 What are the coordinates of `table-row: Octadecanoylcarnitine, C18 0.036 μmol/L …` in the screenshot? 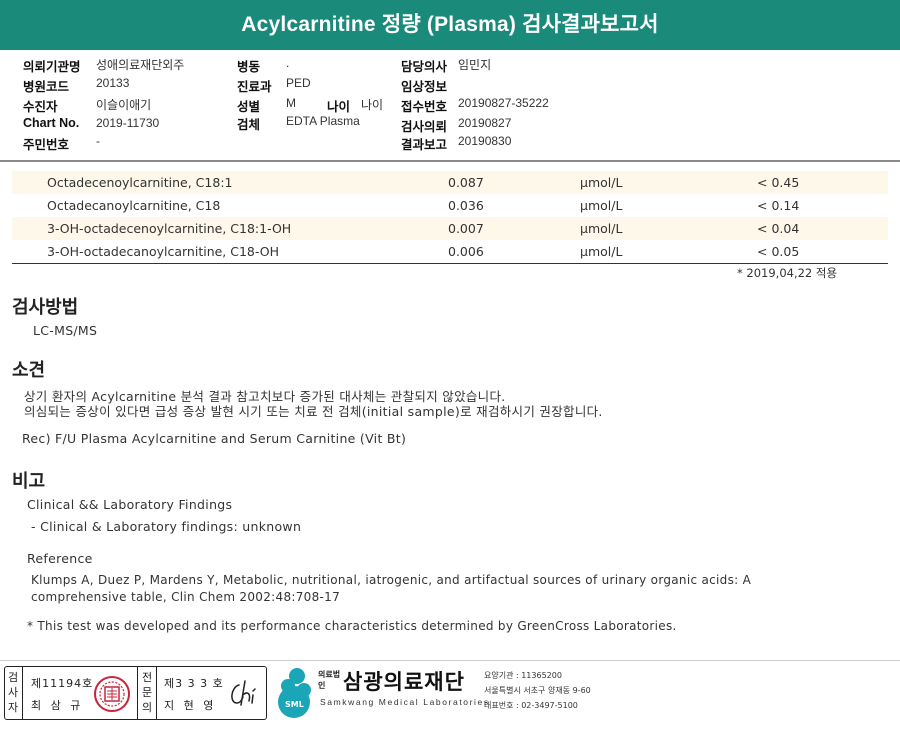 It's located at (450, 205).